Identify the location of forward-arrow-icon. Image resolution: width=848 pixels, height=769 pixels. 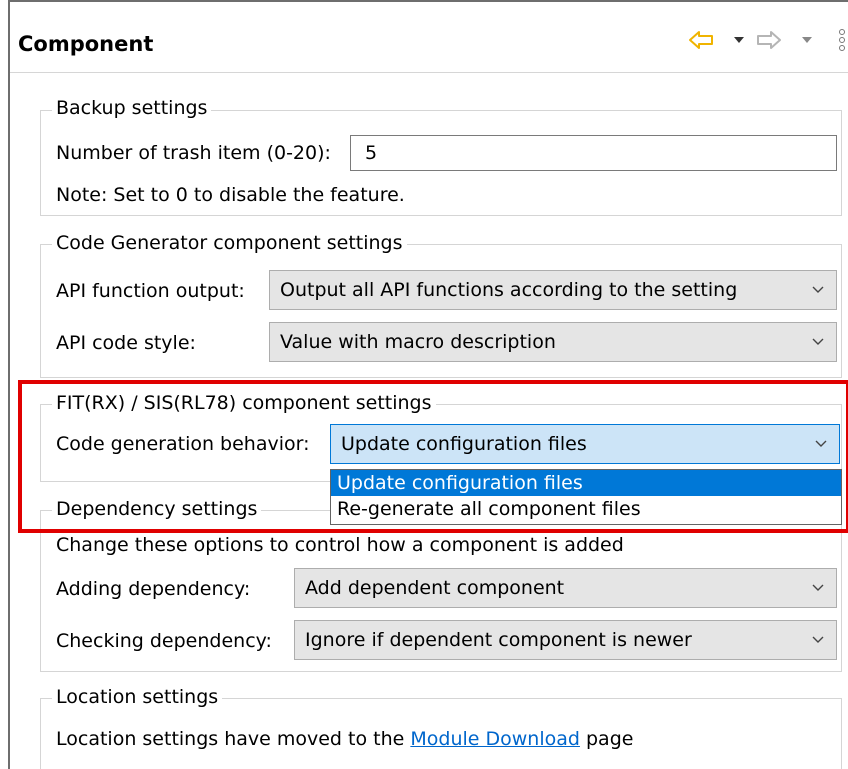
(769, 40).